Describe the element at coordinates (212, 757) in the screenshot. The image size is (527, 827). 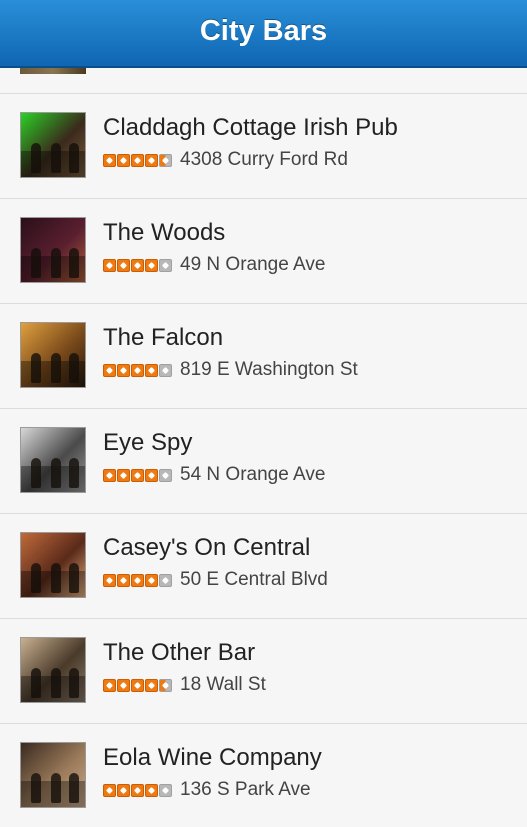
I see `bar-name: Eola Wine Company` at that location.